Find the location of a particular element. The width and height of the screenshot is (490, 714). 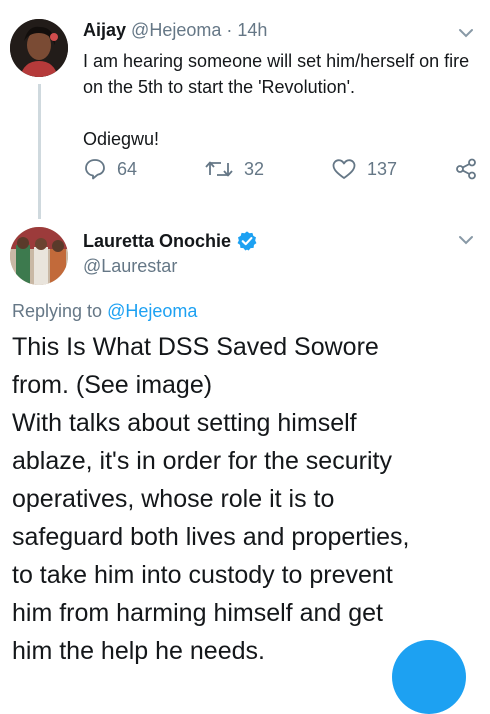

retweet-action: 32 is located at coordinates (234, 169).